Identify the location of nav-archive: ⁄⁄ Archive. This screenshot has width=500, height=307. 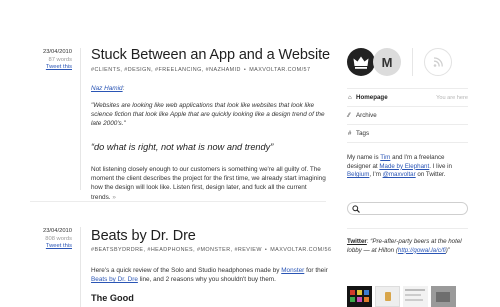
(408, 115).